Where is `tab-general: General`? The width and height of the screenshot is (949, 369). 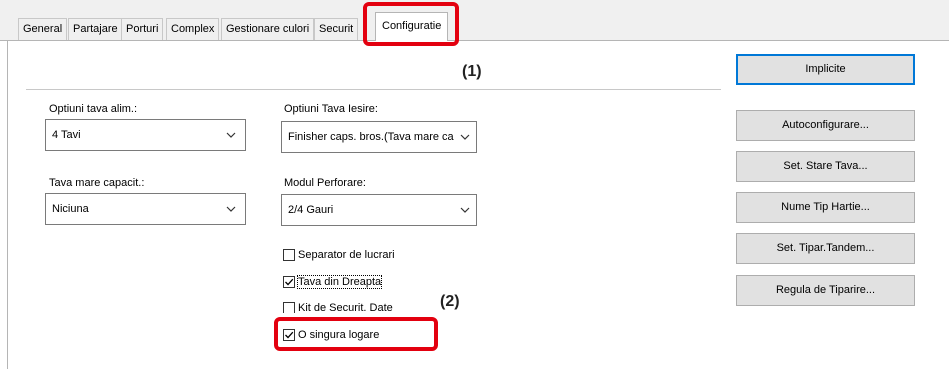
tab-general: General is located at coordinates (43, 29).